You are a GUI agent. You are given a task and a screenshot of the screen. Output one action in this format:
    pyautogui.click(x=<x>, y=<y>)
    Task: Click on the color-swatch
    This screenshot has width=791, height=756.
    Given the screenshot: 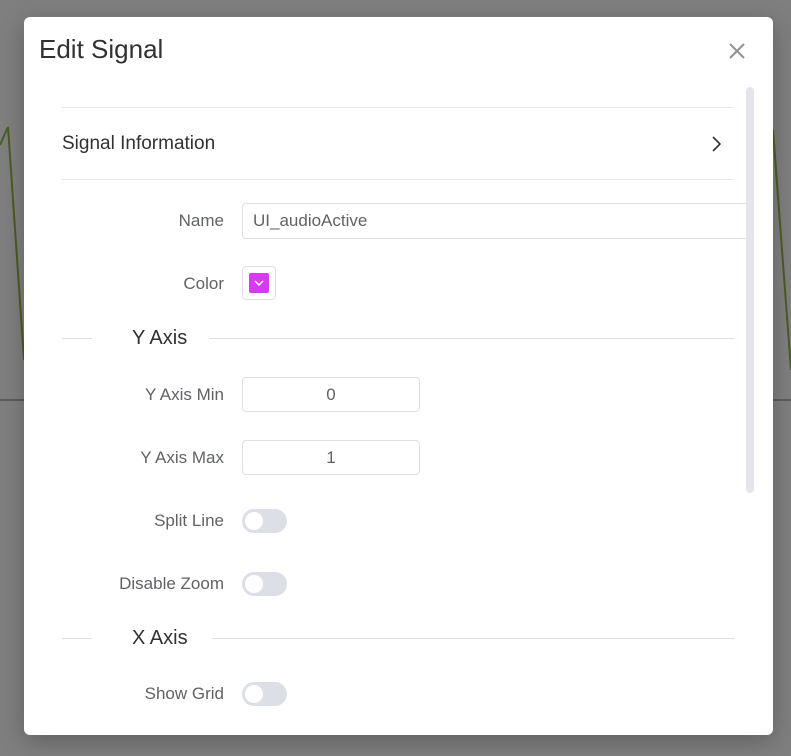 What is the action you would take?
    pyautogui.click(x=259, y=283)
    